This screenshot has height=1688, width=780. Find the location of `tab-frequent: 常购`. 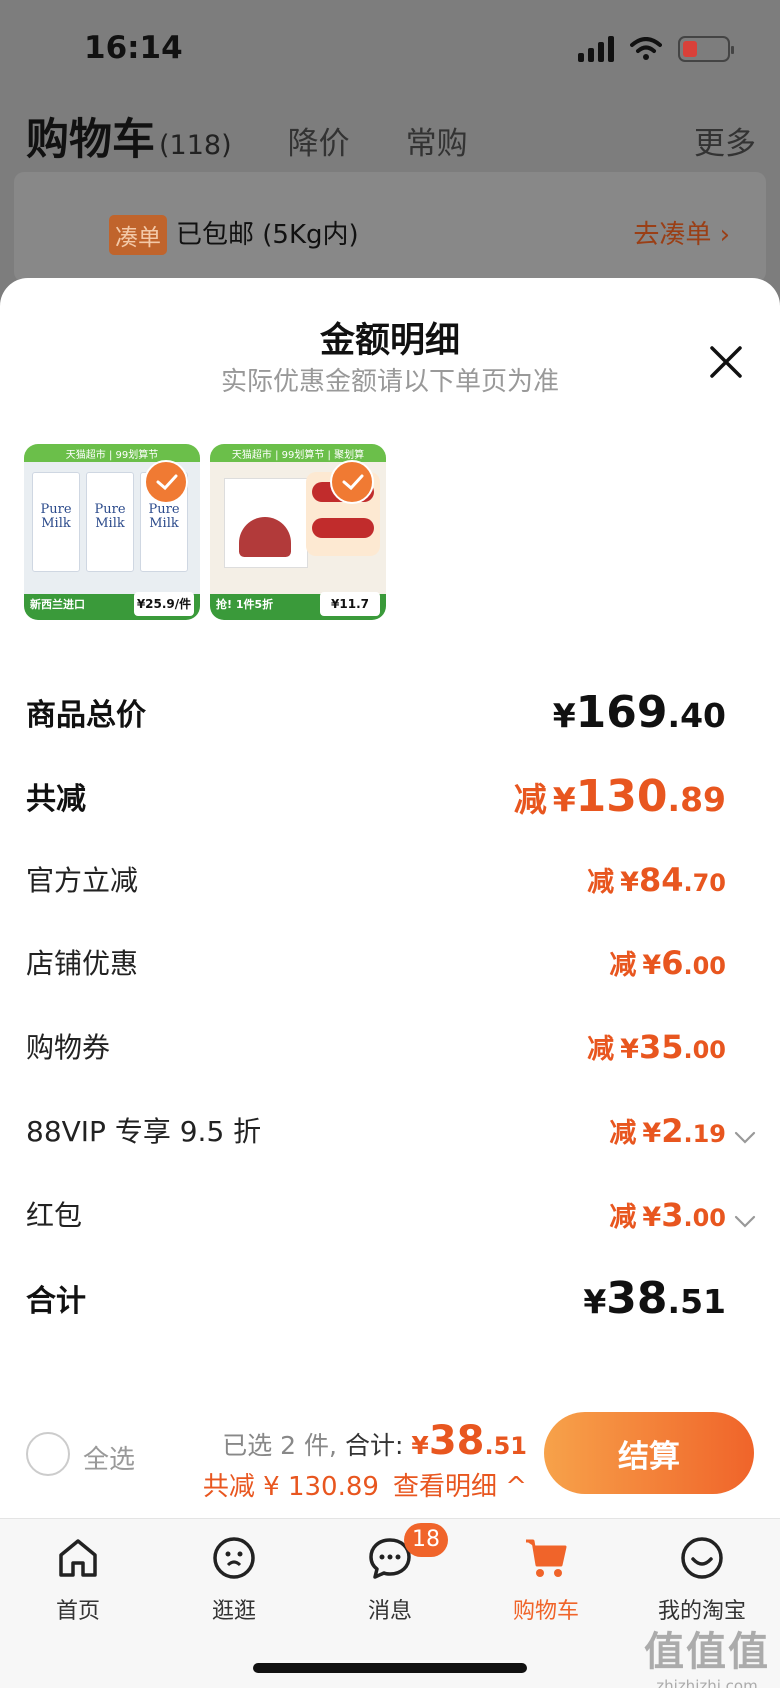

tab-frequent: 常购 is located at coordinates (437, 140).